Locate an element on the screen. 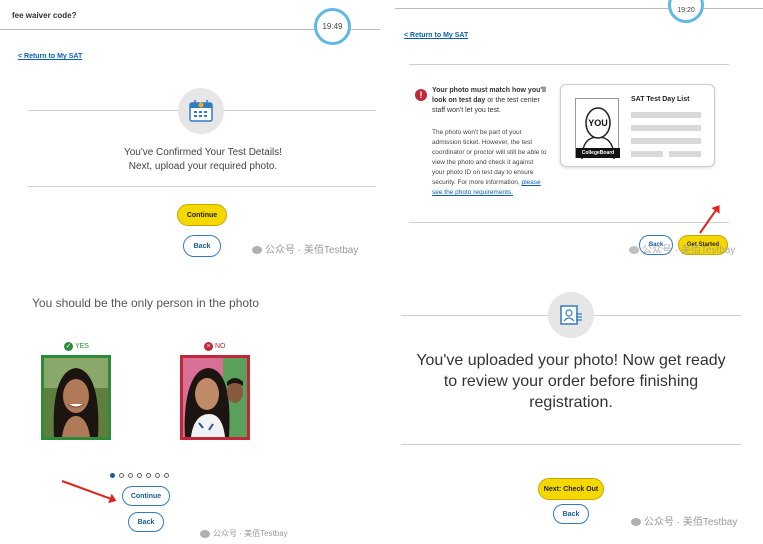 The width and height of the screenshot is (763, 544). bad-photo-example is located at coordinates (215, 397).